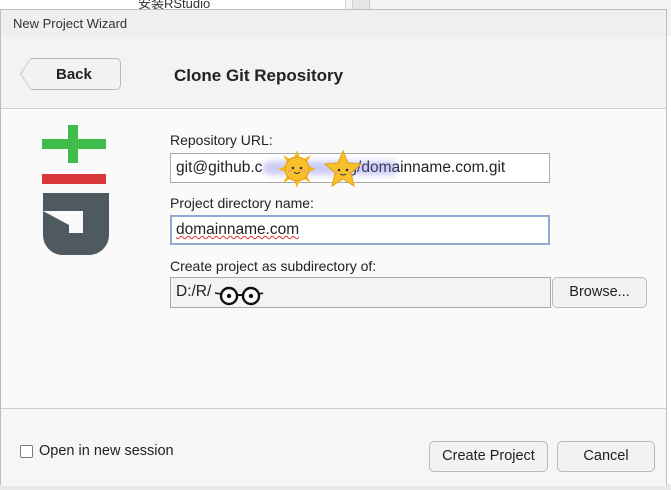  What do you see at coordinates (194, 291) in the screenshot?
I see `subdir-value: D:/R/​` at bounding box center [194, 291].